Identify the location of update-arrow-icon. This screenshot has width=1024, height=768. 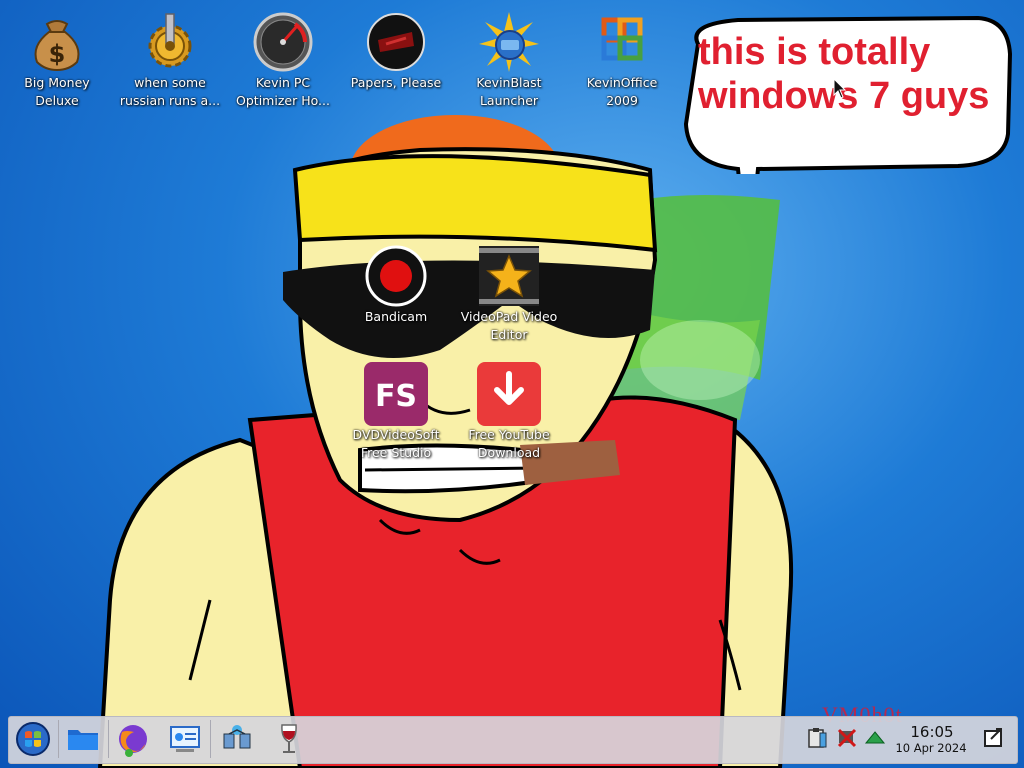
(875, 738).